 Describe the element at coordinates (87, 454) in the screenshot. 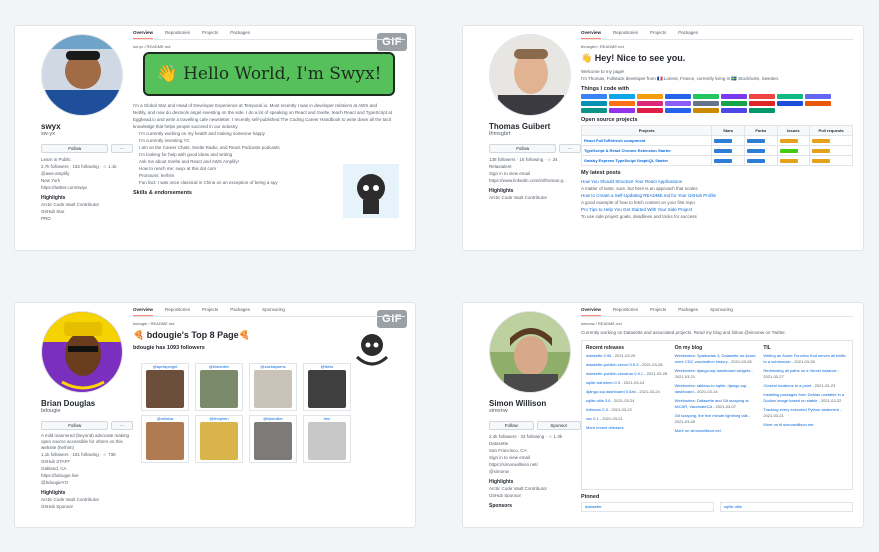

I see `follow-stats: 1.1k followers · 181 following · ☆ 738` at that location.